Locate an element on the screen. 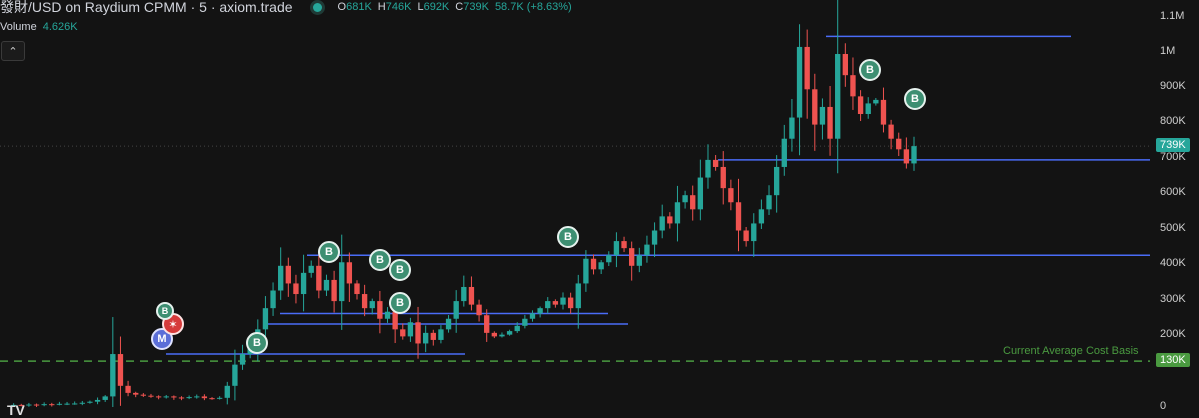 The height and width of the screenshot is (418, 1199). current-price-tag: 739K is located at coordinates (1173, 145).